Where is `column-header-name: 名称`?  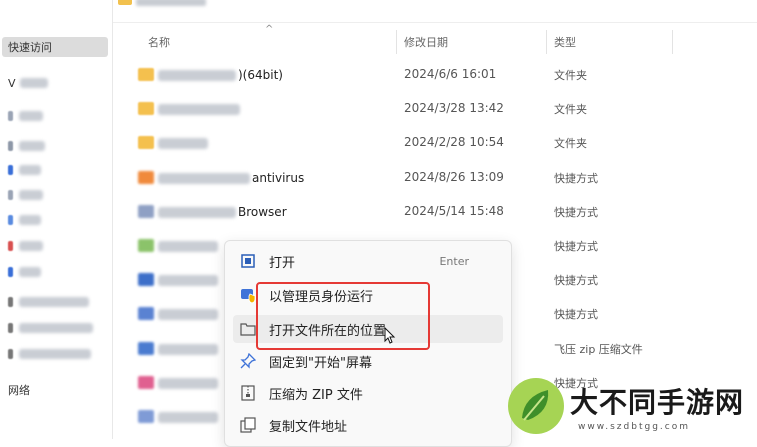
column-header-name: 名称 is located at coordinates (159, 42).